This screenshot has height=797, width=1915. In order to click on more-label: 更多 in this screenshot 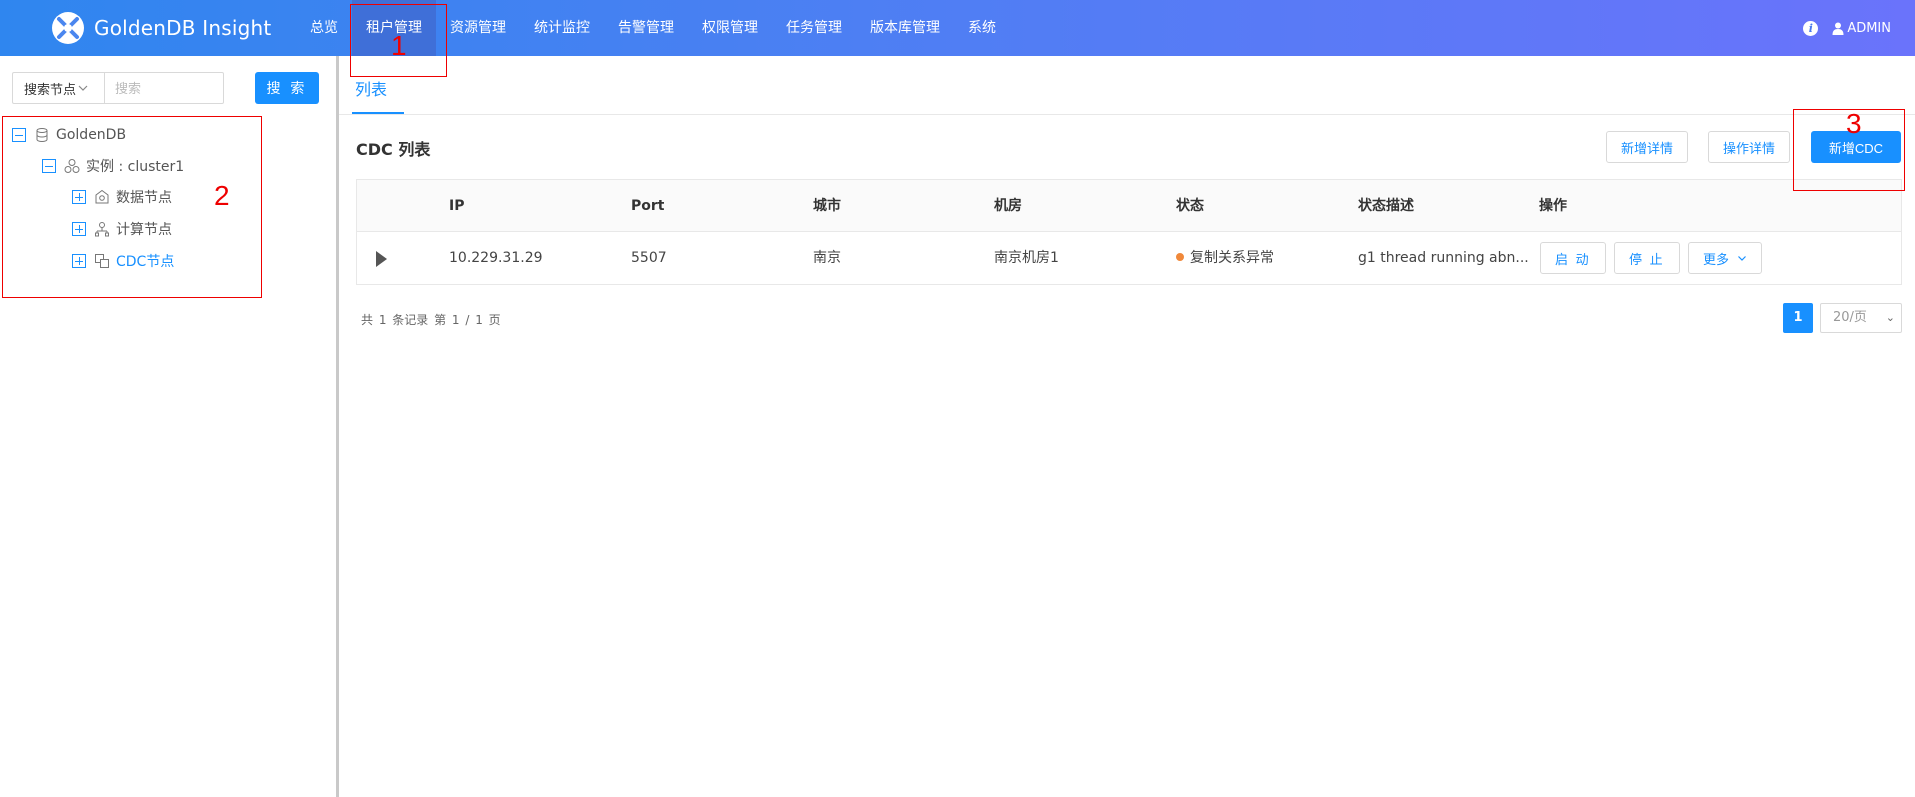, I will do `click(1716, 259)`.